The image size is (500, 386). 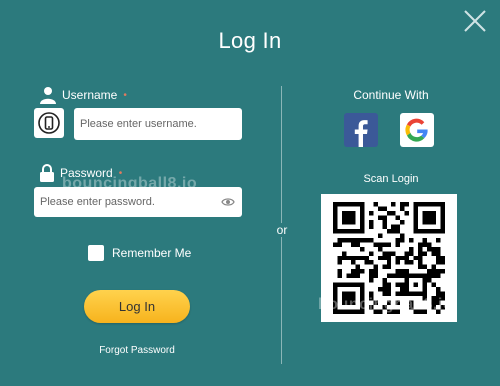 What do you see at coordinates (361, 133) in the screenshot?
I see `facebook-icon` at bounding box center [361, 133].